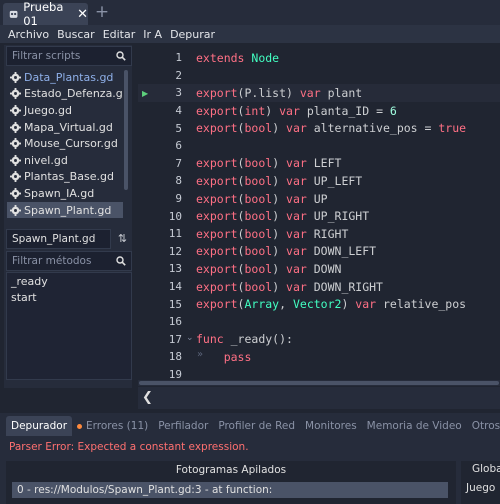 The width and height of the screenshot is (500, 504). What do you see at coordinates (331, 128) in the screenshot?
I see `code-text: export(bool) var alternative_pos = true` at bounding box center [331, 128].